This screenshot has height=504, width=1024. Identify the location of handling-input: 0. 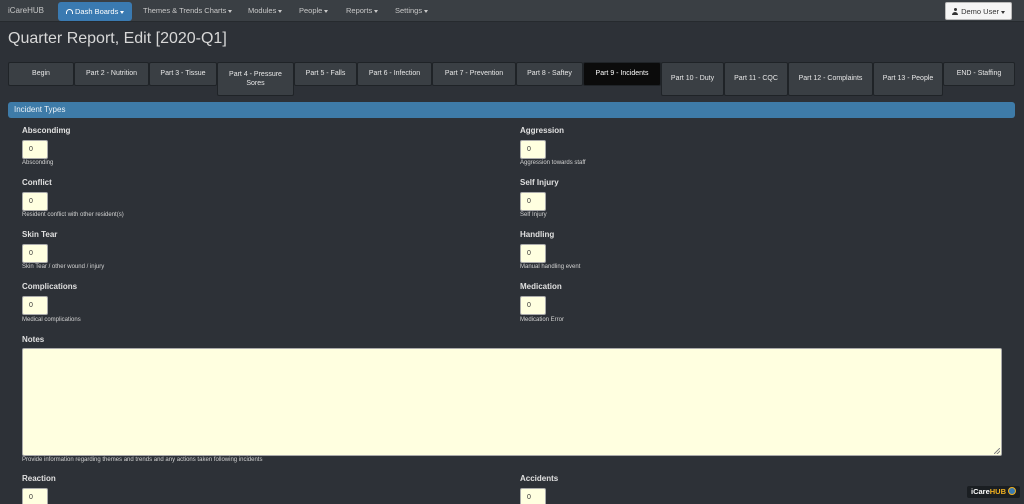
(533, 253).